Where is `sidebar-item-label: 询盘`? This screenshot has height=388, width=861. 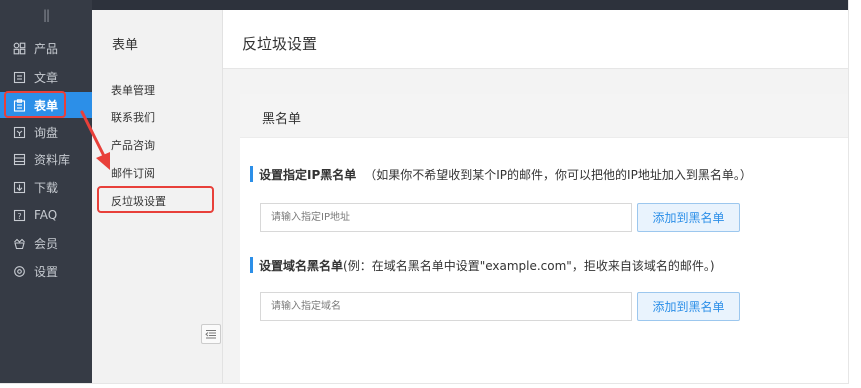 sidebar-item-label: 询盘 is located at coordinates (46, 132).